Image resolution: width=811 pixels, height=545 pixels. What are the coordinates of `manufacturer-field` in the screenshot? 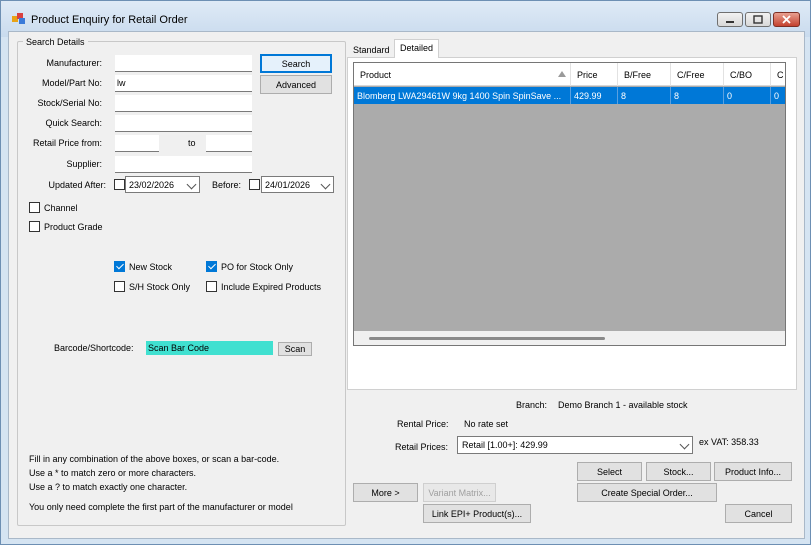 It's located at (183, 63).